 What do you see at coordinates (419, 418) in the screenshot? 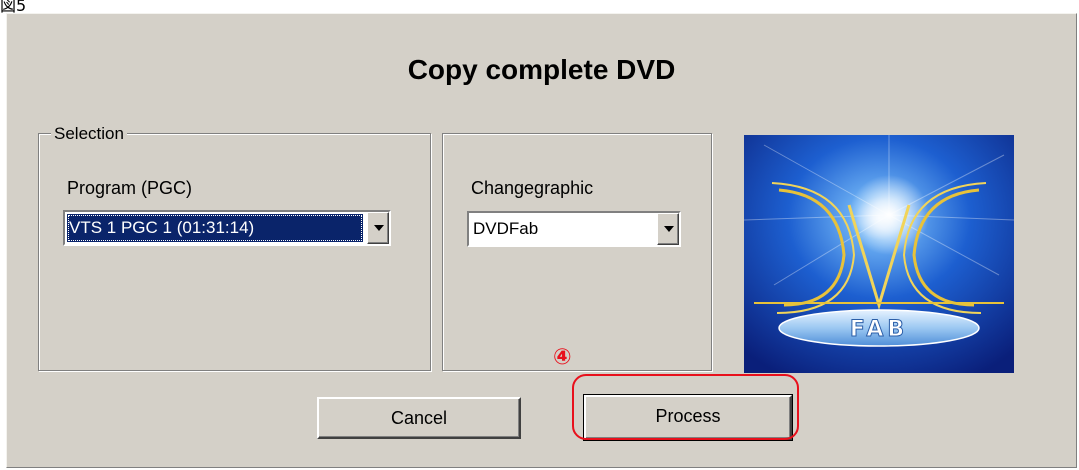
I see `cancel-button: Cancel` at bounding box center [419, 418].